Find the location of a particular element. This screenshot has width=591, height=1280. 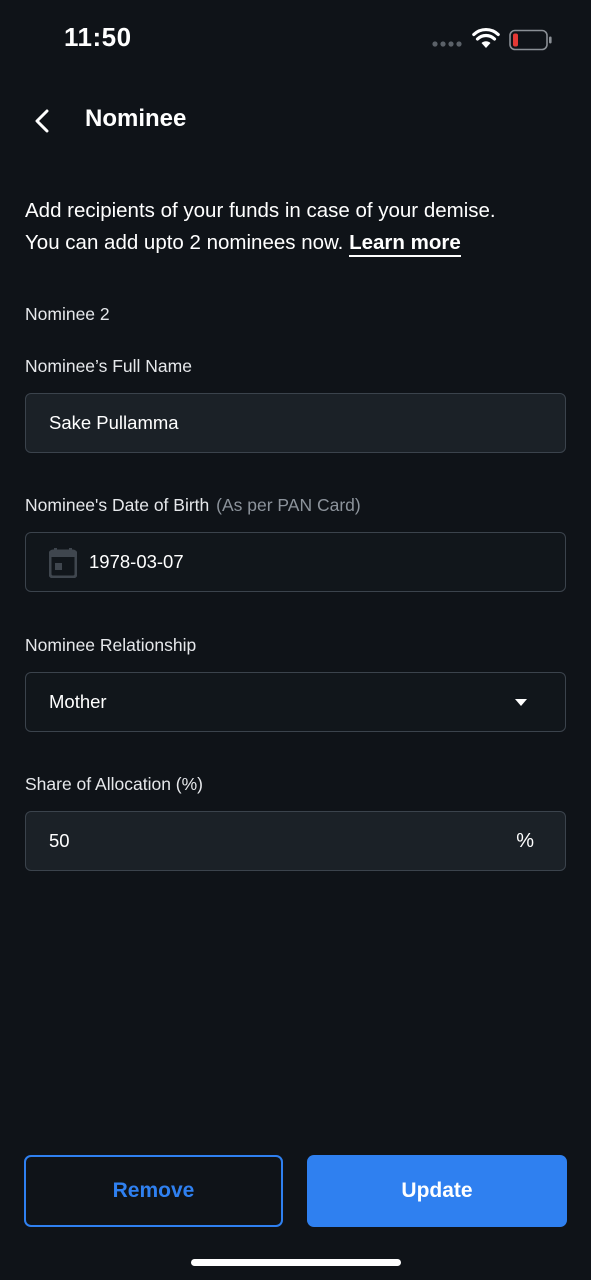

full-name-input: Sake Pullamma is located at coordinates (295, 423).